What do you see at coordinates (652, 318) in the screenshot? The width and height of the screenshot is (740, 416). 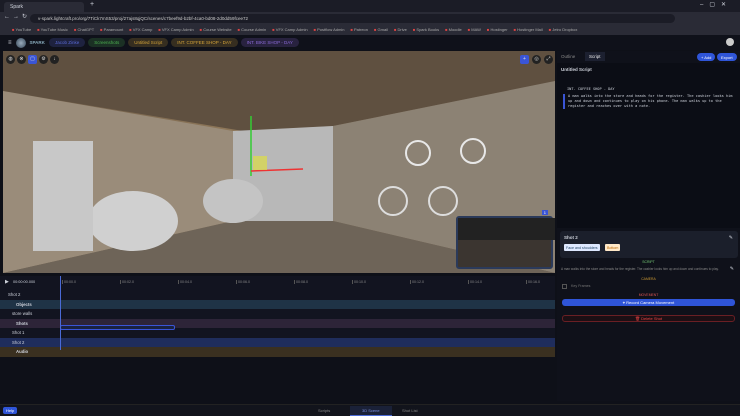 I see `delete-label: Delete Shot` at bounding box center [652, 318].